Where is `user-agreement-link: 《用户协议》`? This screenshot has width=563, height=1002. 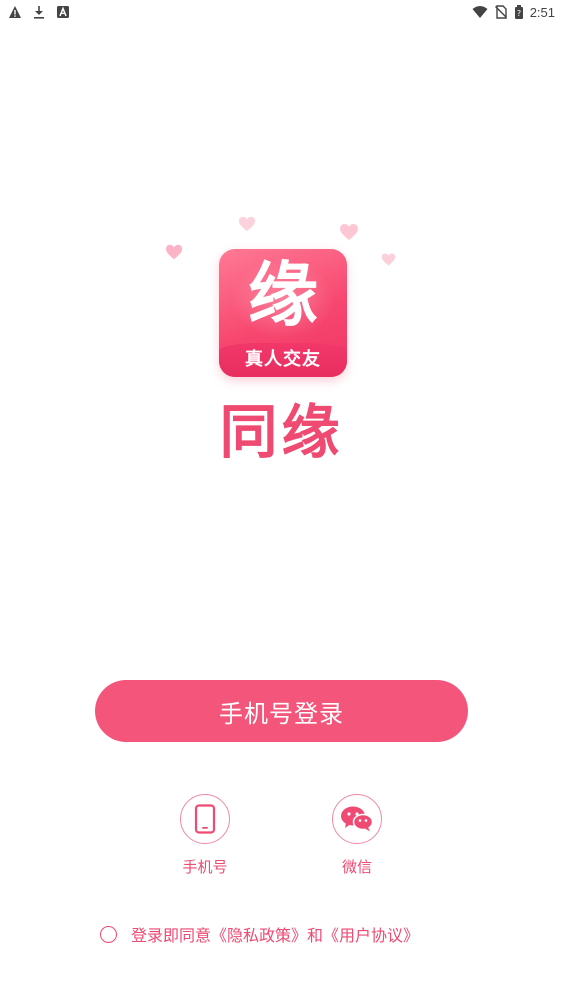
user-agreement-link: 《用户协议》 is located at coordinates (371, 935).